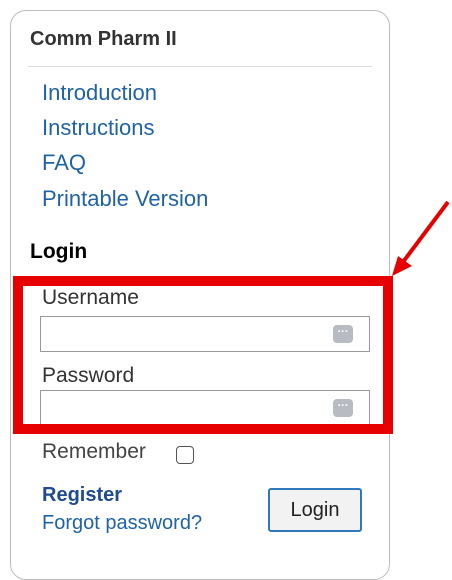 The height and width of the screenshot is (580, 452). Describe the element at coordinates (185, 455) in the screenshot. I see `remember-checkbox` at that location.